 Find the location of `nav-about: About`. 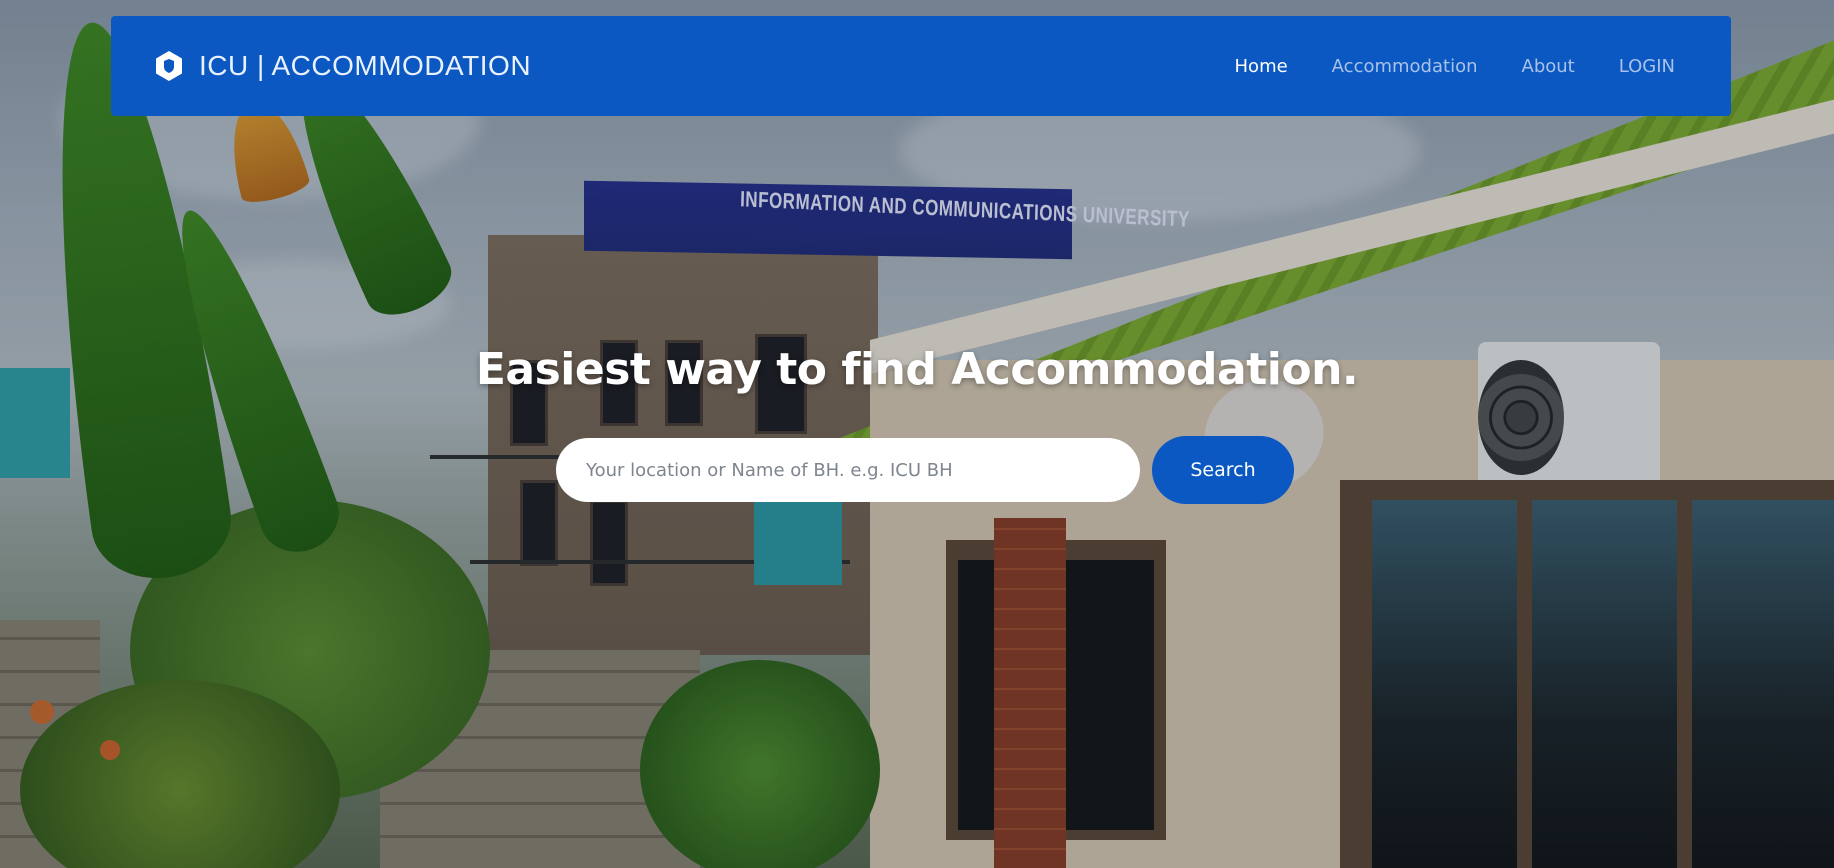

nav-about: About is located at coordinates (1548, 66).